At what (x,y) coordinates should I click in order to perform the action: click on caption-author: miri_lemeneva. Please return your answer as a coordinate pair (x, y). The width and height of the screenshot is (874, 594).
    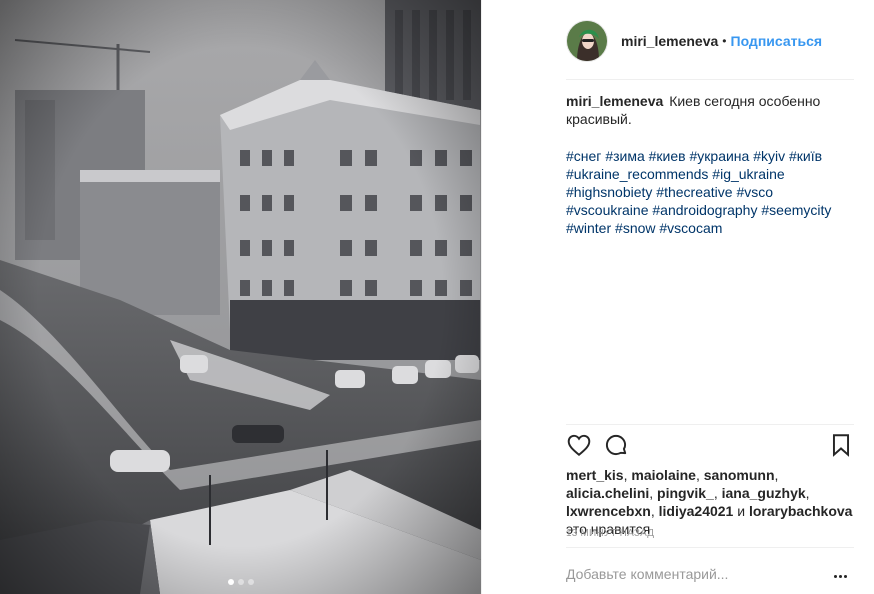
    Looking at the image, I should click on (614, 101).